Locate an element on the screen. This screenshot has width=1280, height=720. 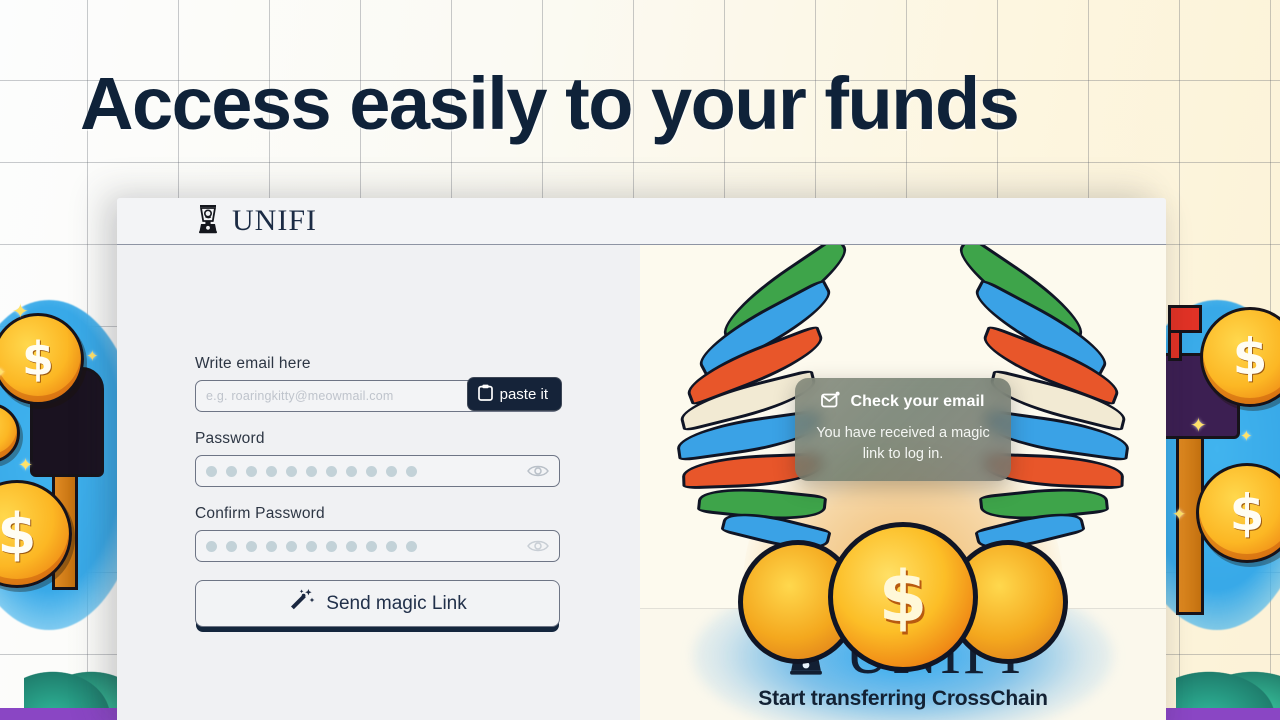
password-masked-value is located at coordinates (311, 471).